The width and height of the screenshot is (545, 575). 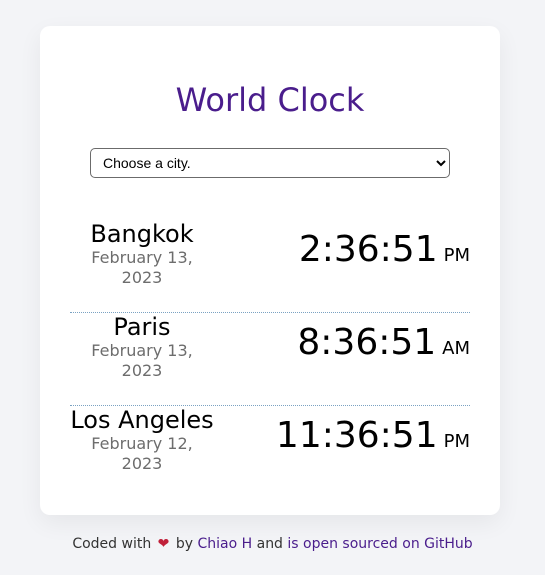 I want to click on time-value: 2:36:51, so click(x=368, y=249).